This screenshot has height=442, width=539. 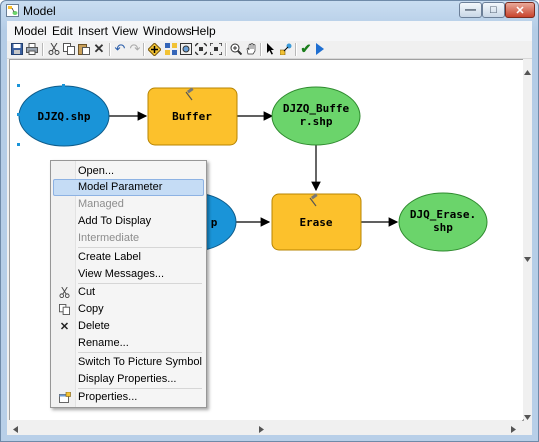 What do you see at coordinates (128, 238) in the screenshot?
I see `menu-item-intermediate: Intermediate` at bounding box center [128, 238].